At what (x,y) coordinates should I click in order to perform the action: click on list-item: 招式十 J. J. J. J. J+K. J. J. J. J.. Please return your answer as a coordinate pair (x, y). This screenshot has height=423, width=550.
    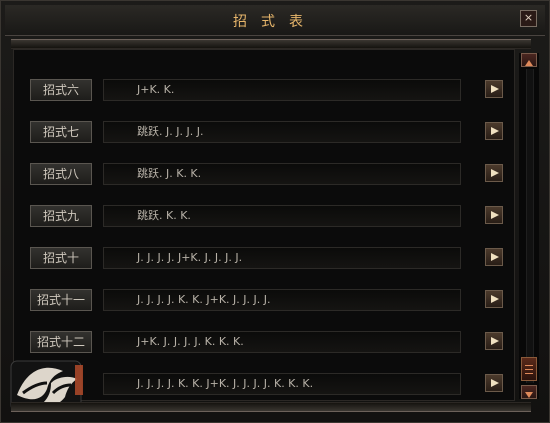
    Looking at the image, I should click on (264, 255).